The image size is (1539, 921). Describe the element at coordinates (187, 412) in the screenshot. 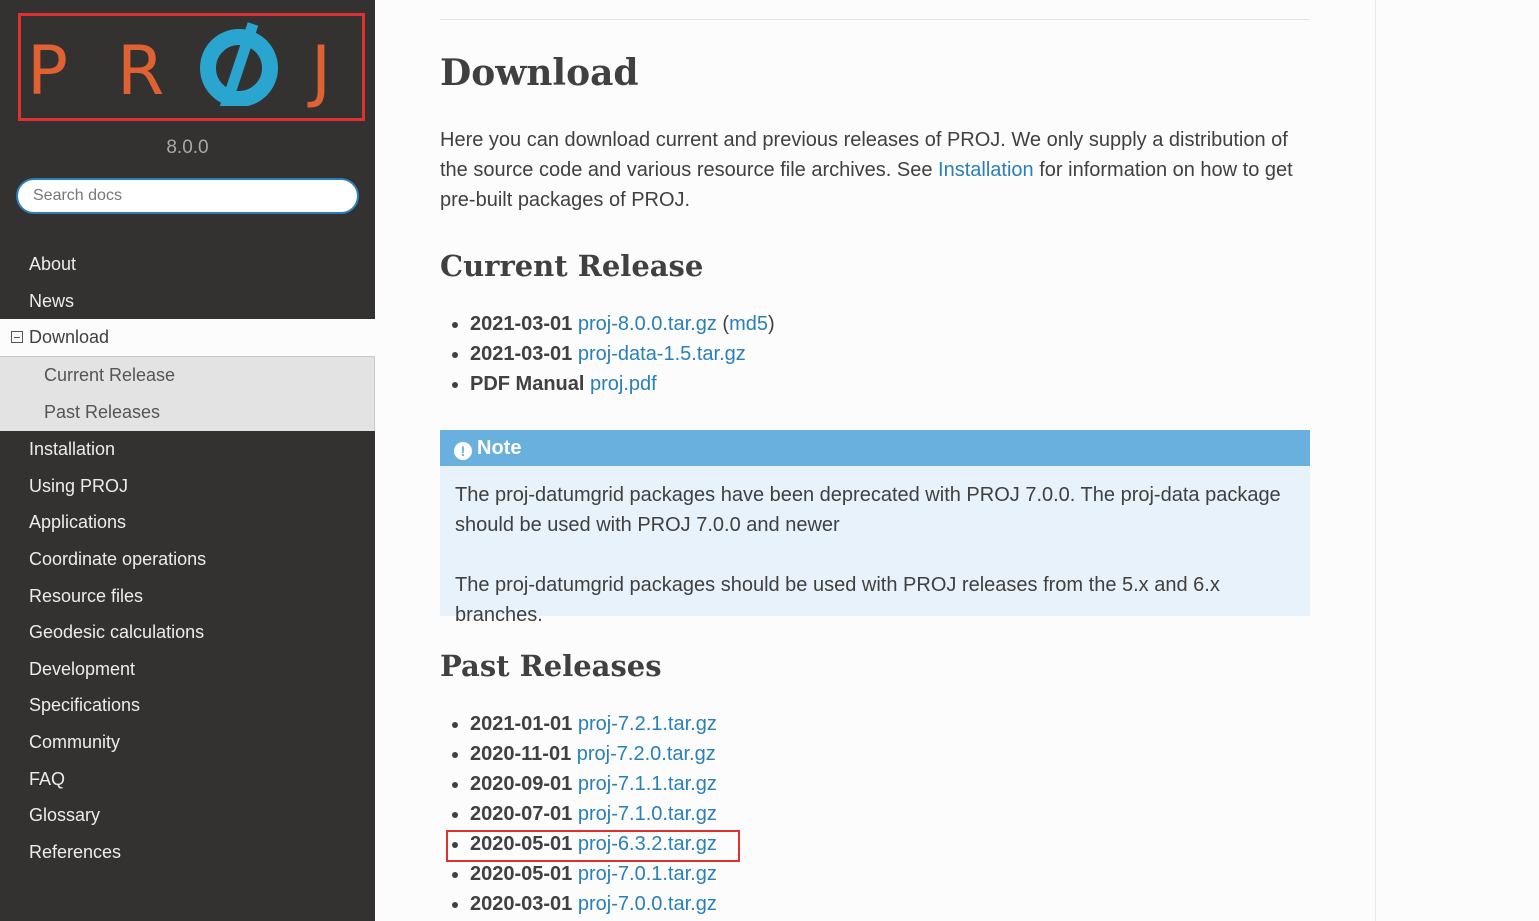

I see `nav-item-past-releases: Past Releases` at that location.